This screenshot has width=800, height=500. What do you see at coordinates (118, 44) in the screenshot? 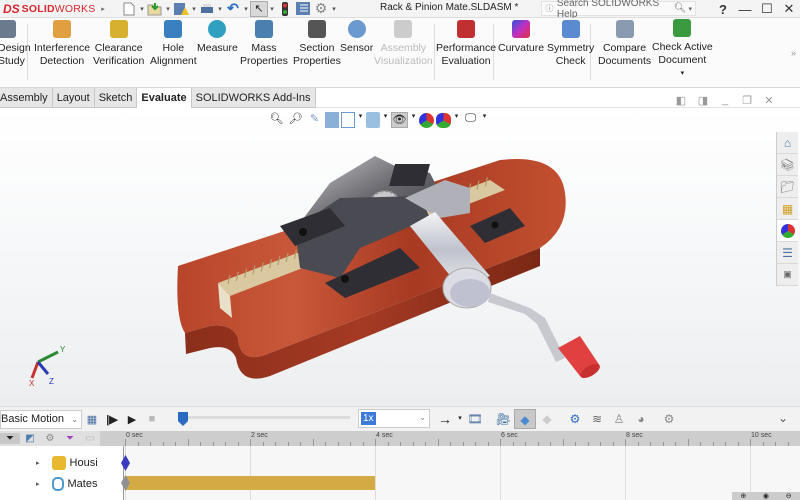
I see `ribbon-button-clearance-verification: Clearance Verification` at bounding box center [118, 44].